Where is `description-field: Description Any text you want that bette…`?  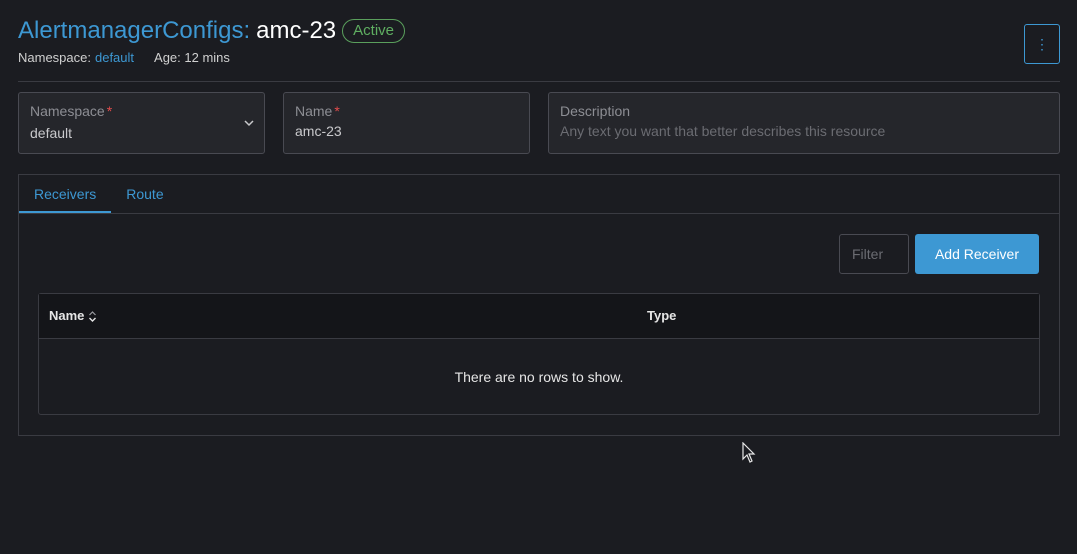 description-field: Description Any text you want that bette… is located at coordinates (804, 123).